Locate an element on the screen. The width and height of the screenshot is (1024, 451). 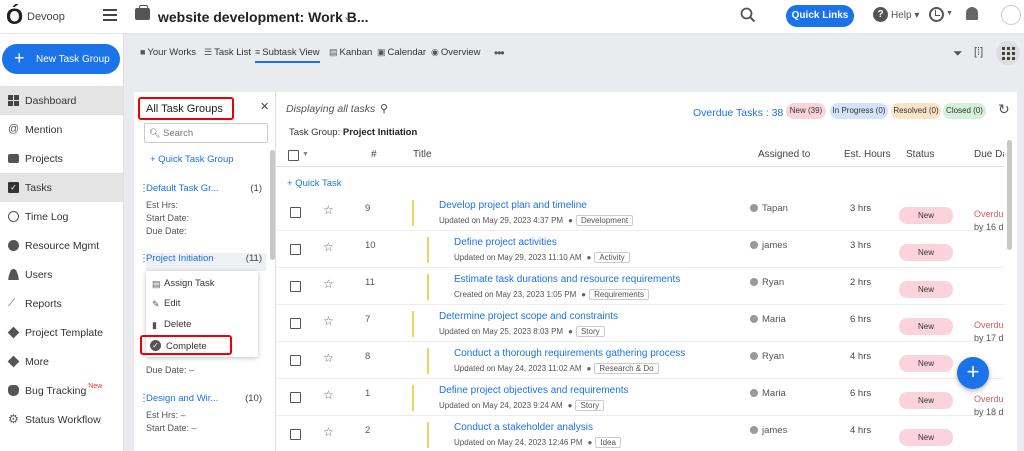
delete-menu-item: ▮ Delete is located at coordinates (202, 325).